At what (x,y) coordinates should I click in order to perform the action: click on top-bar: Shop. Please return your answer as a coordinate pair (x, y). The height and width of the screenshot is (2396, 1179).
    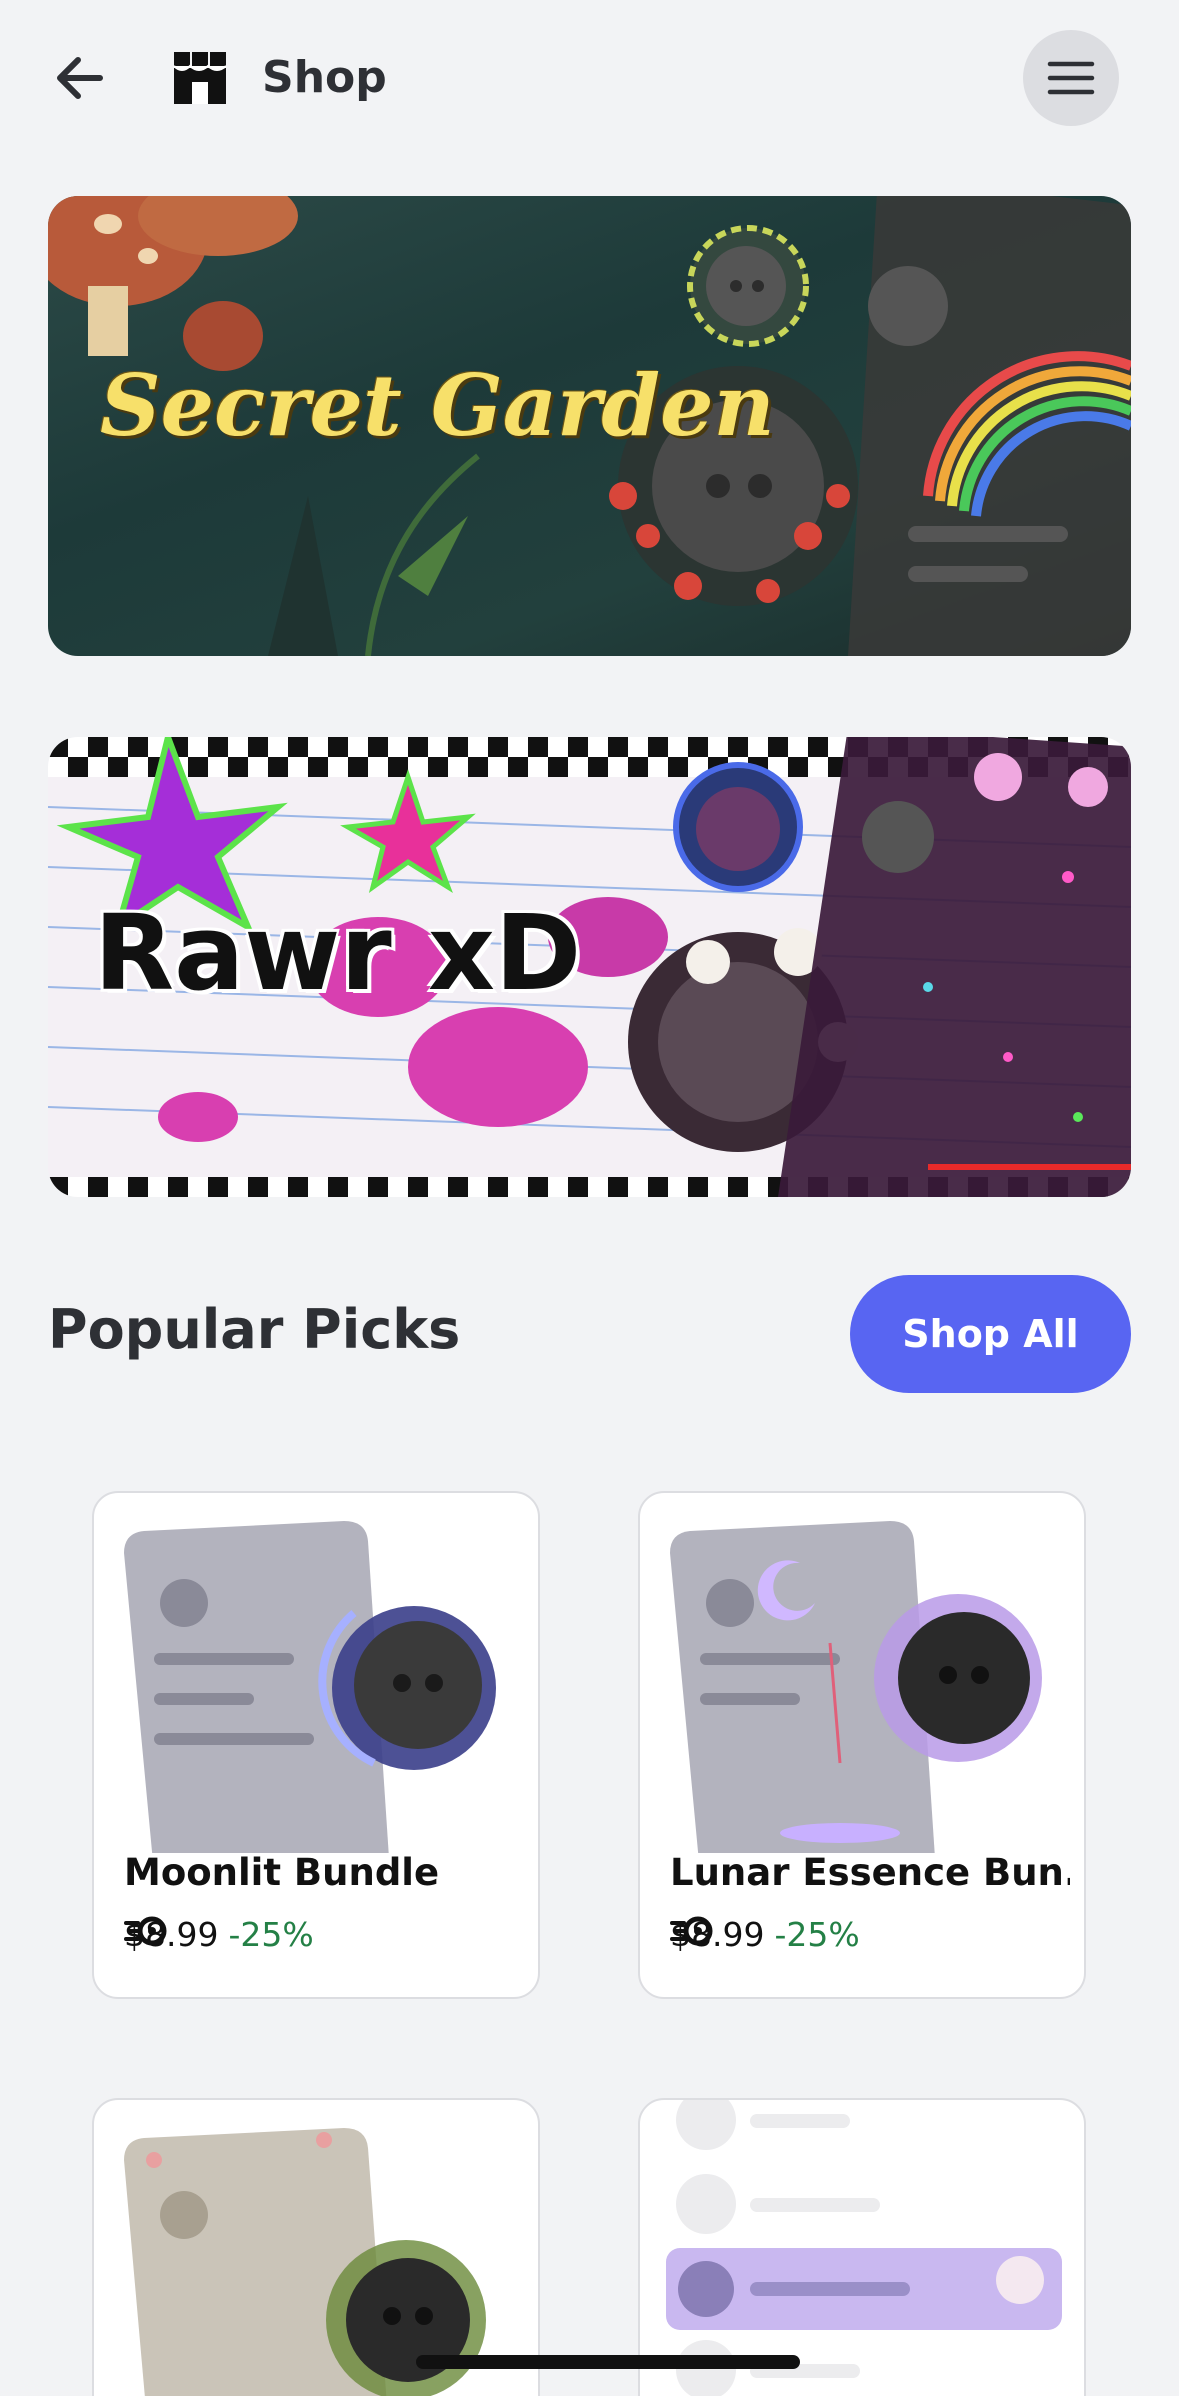
    Looking at the image, I should click on (589, 75).